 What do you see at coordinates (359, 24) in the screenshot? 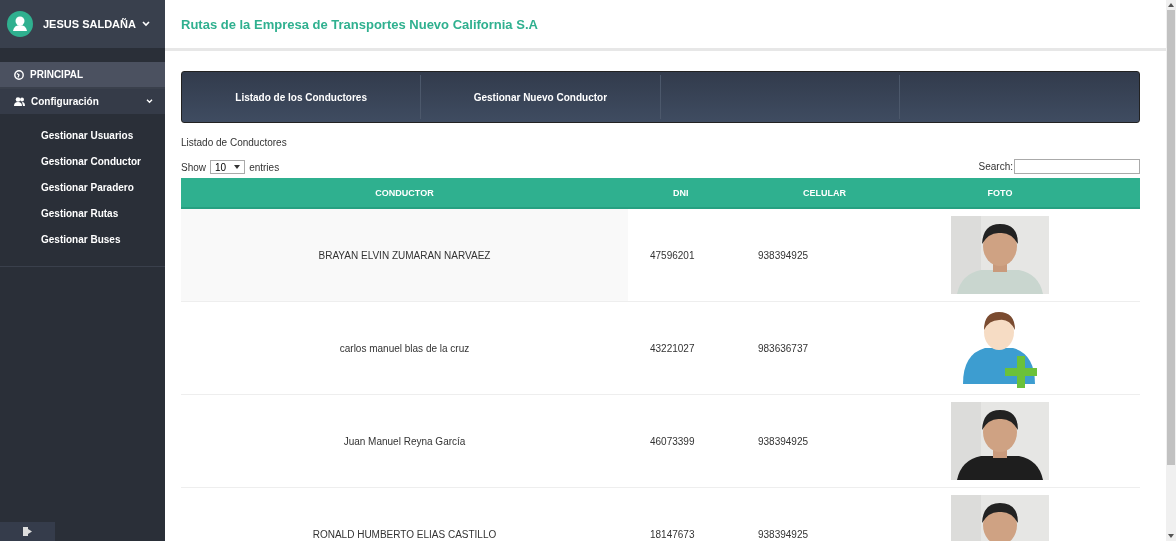
I see `page-title: Rutas de la Empresa de Transportes Nuevo California S.A` at bounding box center [359, 24].